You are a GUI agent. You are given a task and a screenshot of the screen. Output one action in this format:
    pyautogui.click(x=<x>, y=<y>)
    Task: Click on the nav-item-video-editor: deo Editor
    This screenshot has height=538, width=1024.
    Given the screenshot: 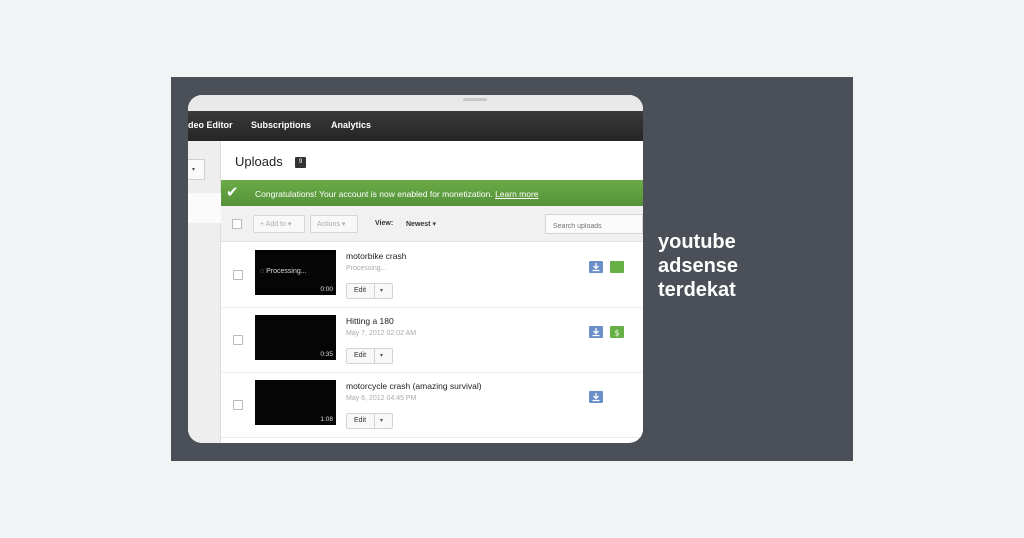 What is the action you would take?
    pyautogui.click(x=210, y=125)
    